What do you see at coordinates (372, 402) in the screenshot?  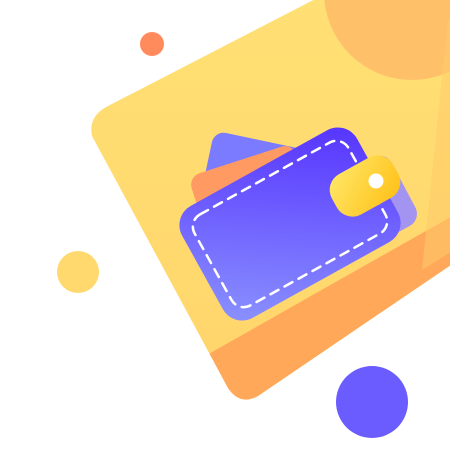 I see `decorative-dot-purple` at bounding box center [372, 402].